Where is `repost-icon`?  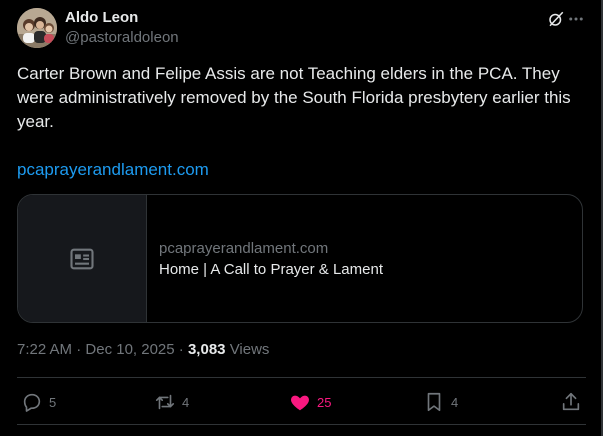 repost-icon is located at coordinates (165, 402).